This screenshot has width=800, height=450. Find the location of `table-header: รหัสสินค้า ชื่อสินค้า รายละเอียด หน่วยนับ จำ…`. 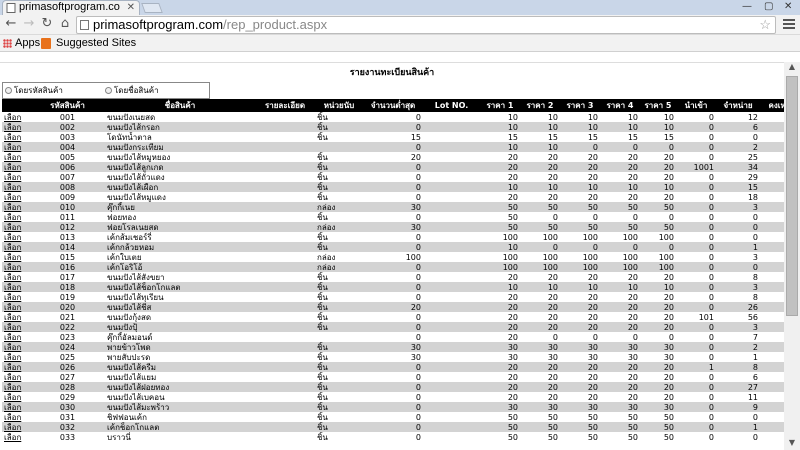

table-header: รหัสสินค้า ชื่อสินค้า รายละเอียด หน่วยนับ จำ… is located at coordinates (393, 105).